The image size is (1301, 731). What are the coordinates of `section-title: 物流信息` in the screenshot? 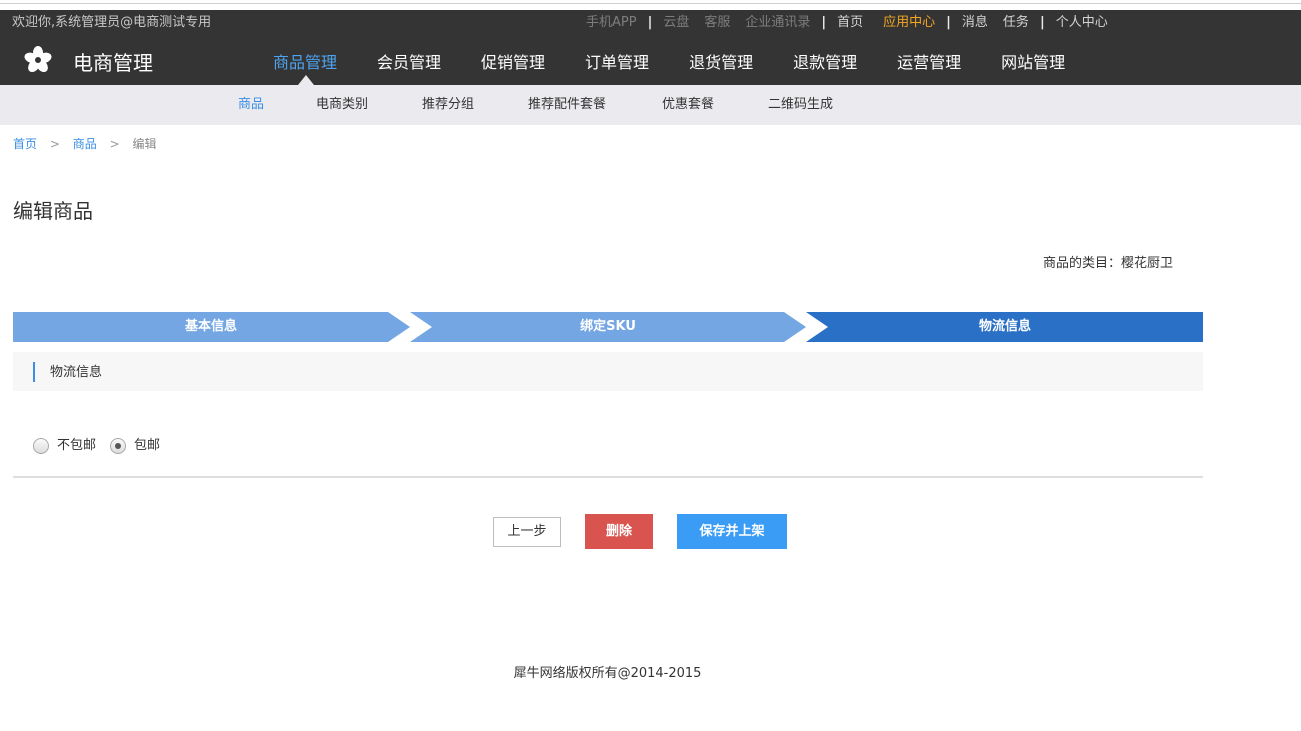 It's located at (76, 372).